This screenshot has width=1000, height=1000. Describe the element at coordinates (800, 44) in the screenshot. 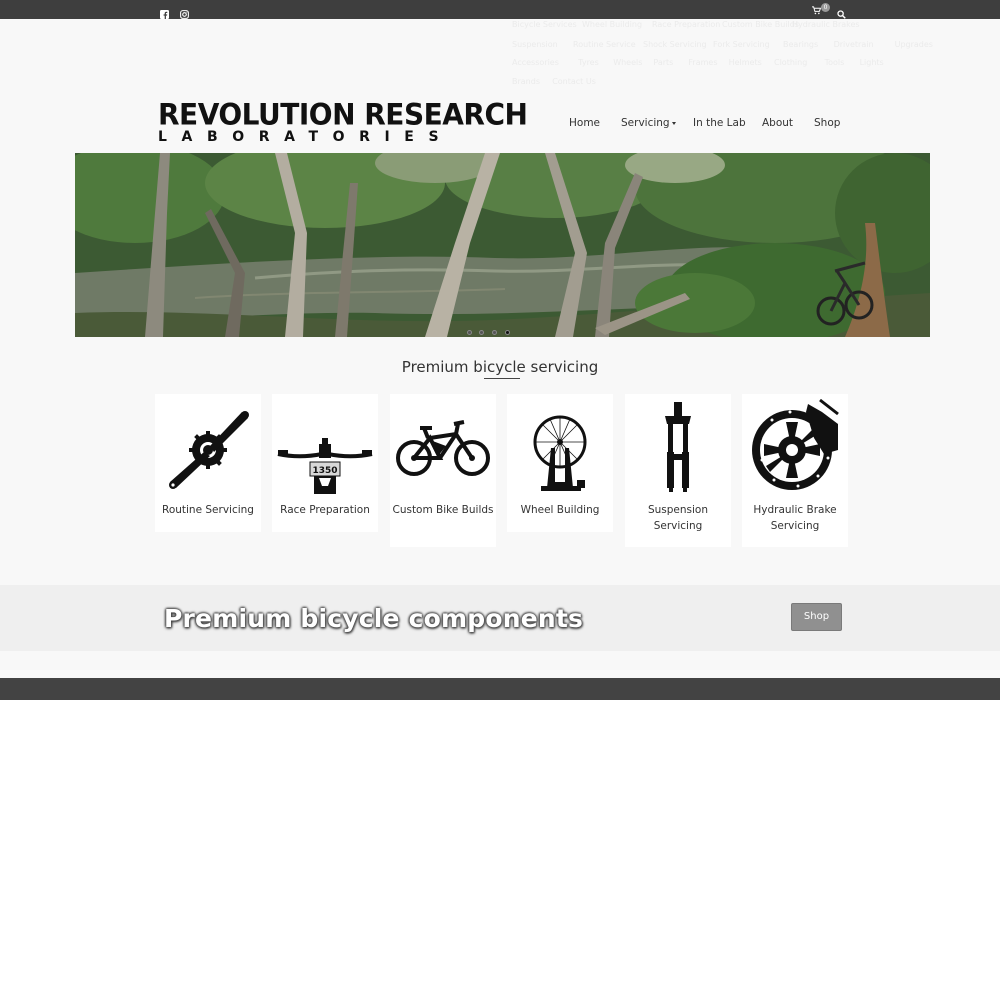

I see `secondary-menu-link: Bearings` at that location.